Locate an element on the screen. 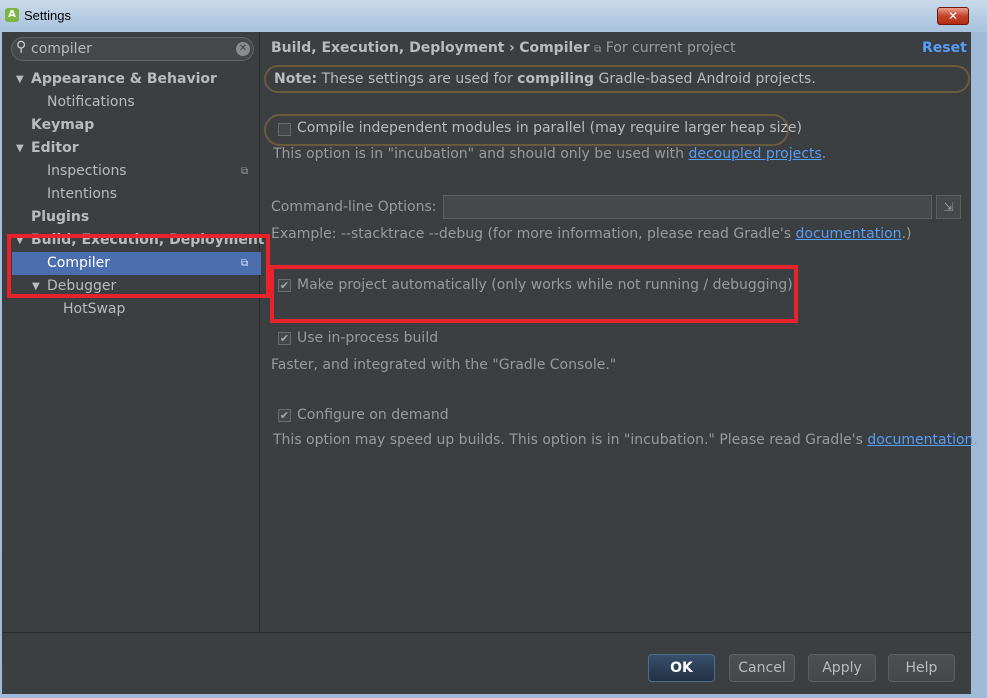  sidebar-item-inspections: Inspections ⧉ is located at coordinates (131, 171).